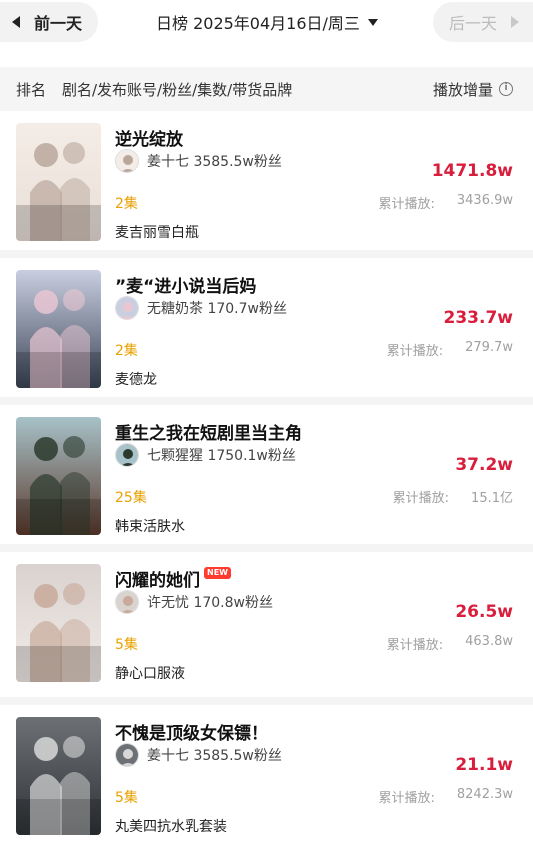 Image resolution: width=533 pixels, height=851 pixels. What do you see at coordinates (445, 796) in the screenshot?
I see `cumulative-plays: 累计播放: 8242.3w` at bounding box center [445, 796].